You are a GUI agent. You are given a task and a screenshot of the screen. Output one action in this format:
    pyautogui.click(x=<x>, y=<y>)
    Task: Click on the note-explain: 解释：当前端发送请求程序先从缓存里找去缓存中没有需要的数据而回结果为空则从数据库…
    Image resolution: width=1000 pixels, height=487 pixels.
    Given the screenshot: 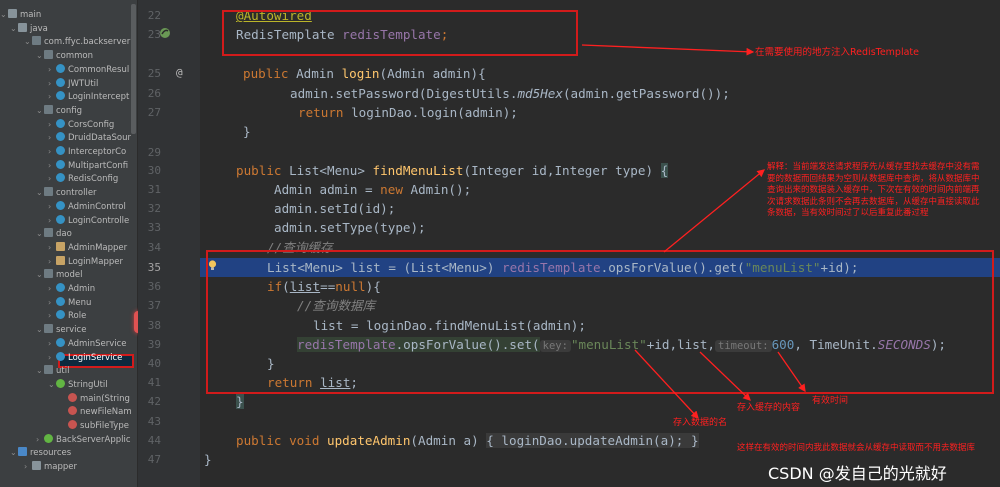 What is the action you would take?
    pyautogui.click(x=873, y=190)
    